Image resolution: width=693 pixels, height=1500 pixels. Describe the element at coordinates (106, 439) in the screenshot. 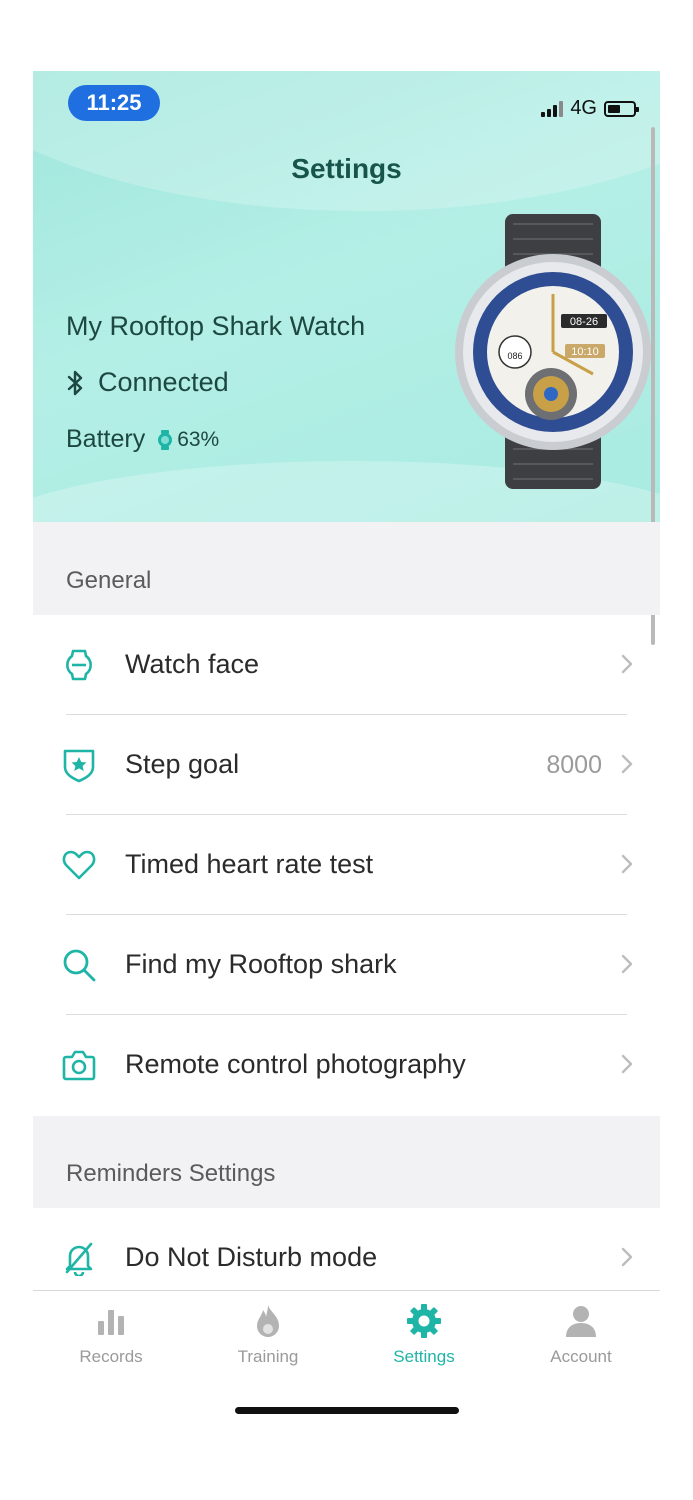

I see `battery-label: Battery` at that location.